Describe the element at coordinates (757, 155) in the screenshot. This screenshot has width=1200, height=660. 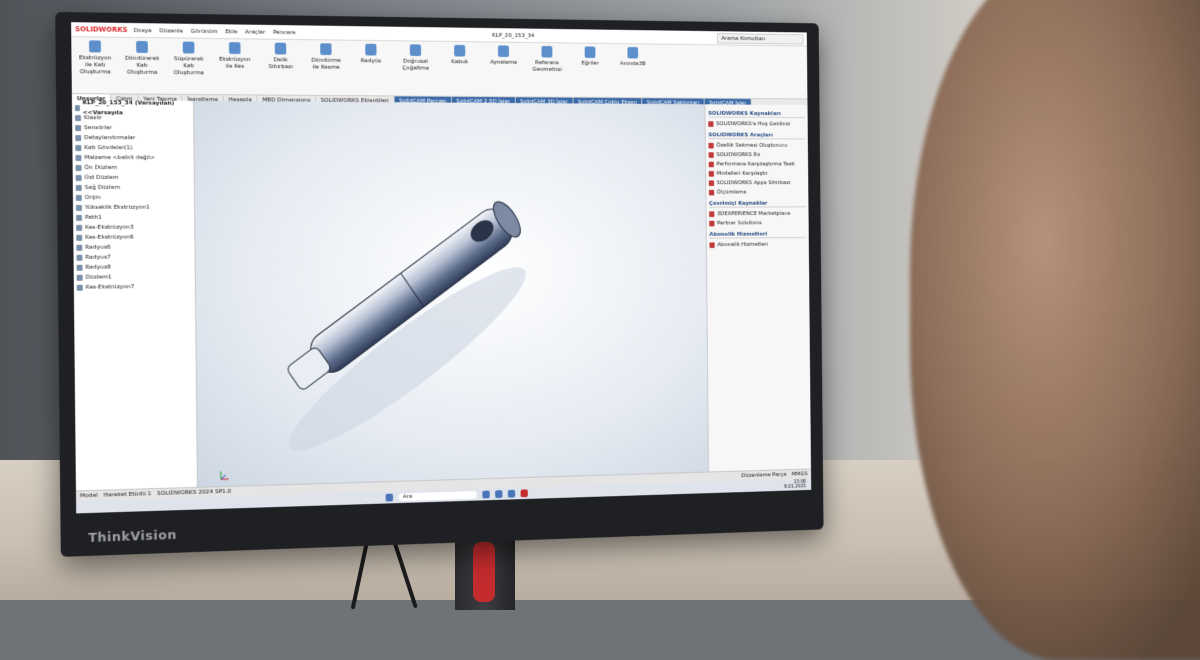
I see `taskpane-link: SOLIDWORKS Rx` at that location.